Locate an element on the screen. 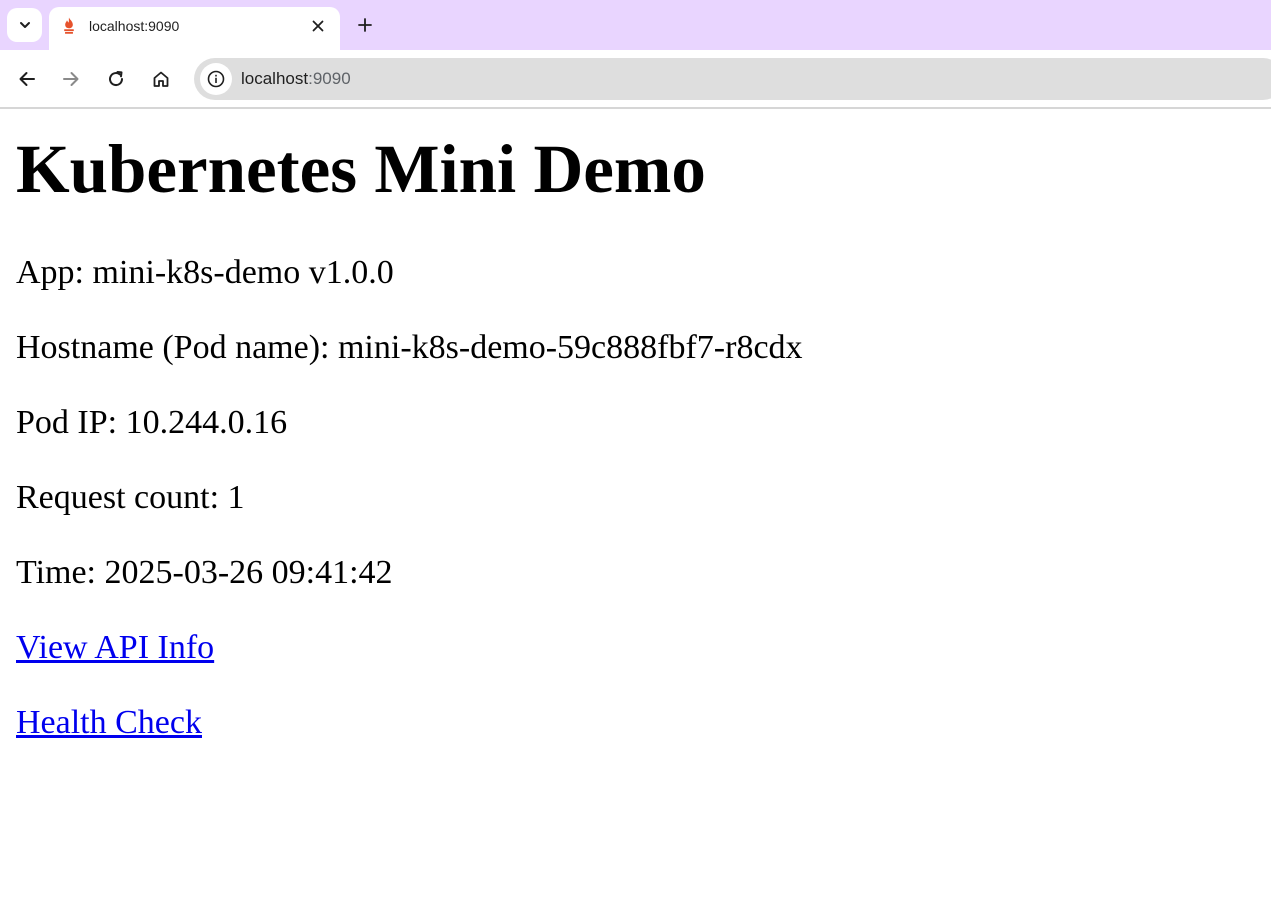 Image resolution: width=1271 pixels, height=905 pixels. back-button is located at coordinates (27, 79).